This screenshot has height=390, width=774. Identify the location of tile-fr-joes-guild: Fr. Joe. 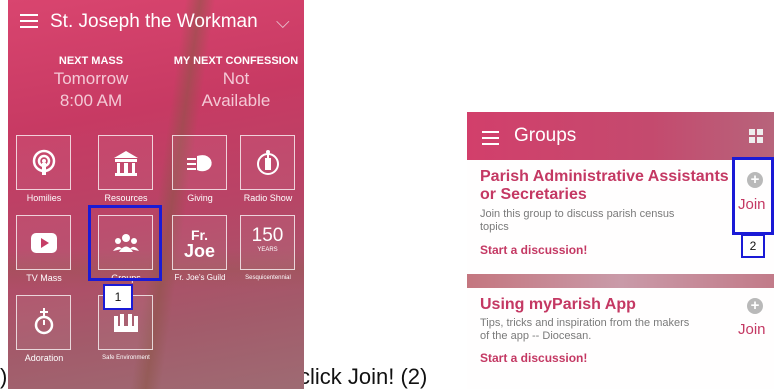
(199, 242).